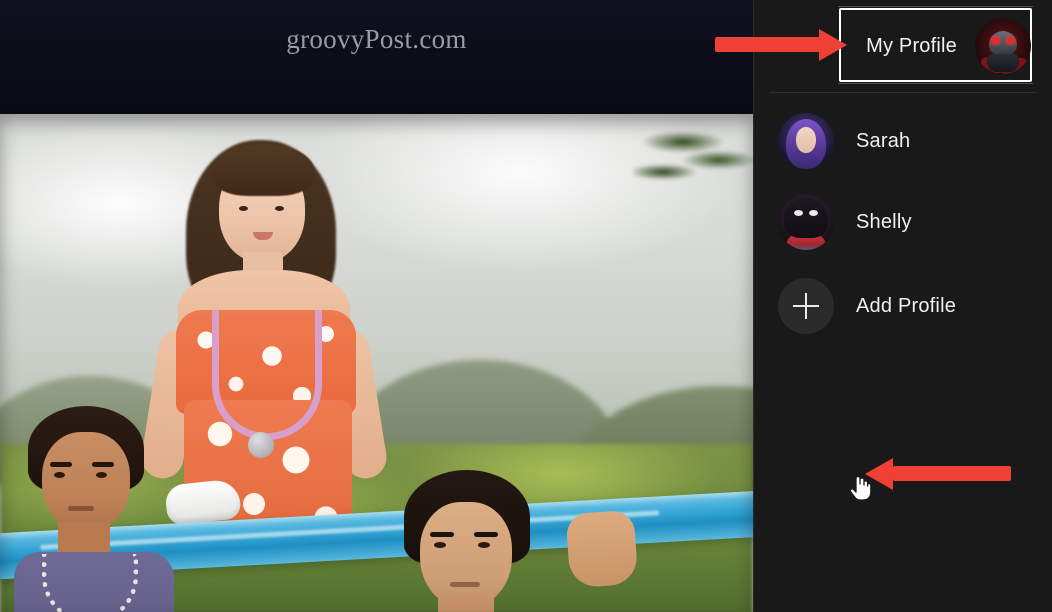 The image size is (1052, 612). What do you see at coordinates (263, 170) in the screenshot?
I see `girl-bangs` at bounding box center [263, 170].